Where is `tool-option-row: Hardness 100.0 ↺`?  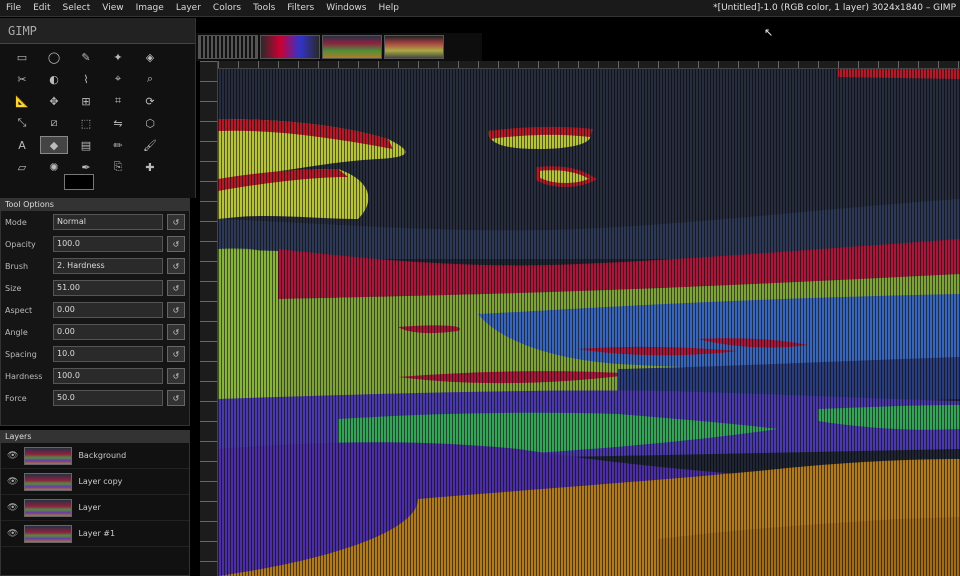 tool-option-row: Hardness 100.0 ↺ is located at coordinates (95, 376).